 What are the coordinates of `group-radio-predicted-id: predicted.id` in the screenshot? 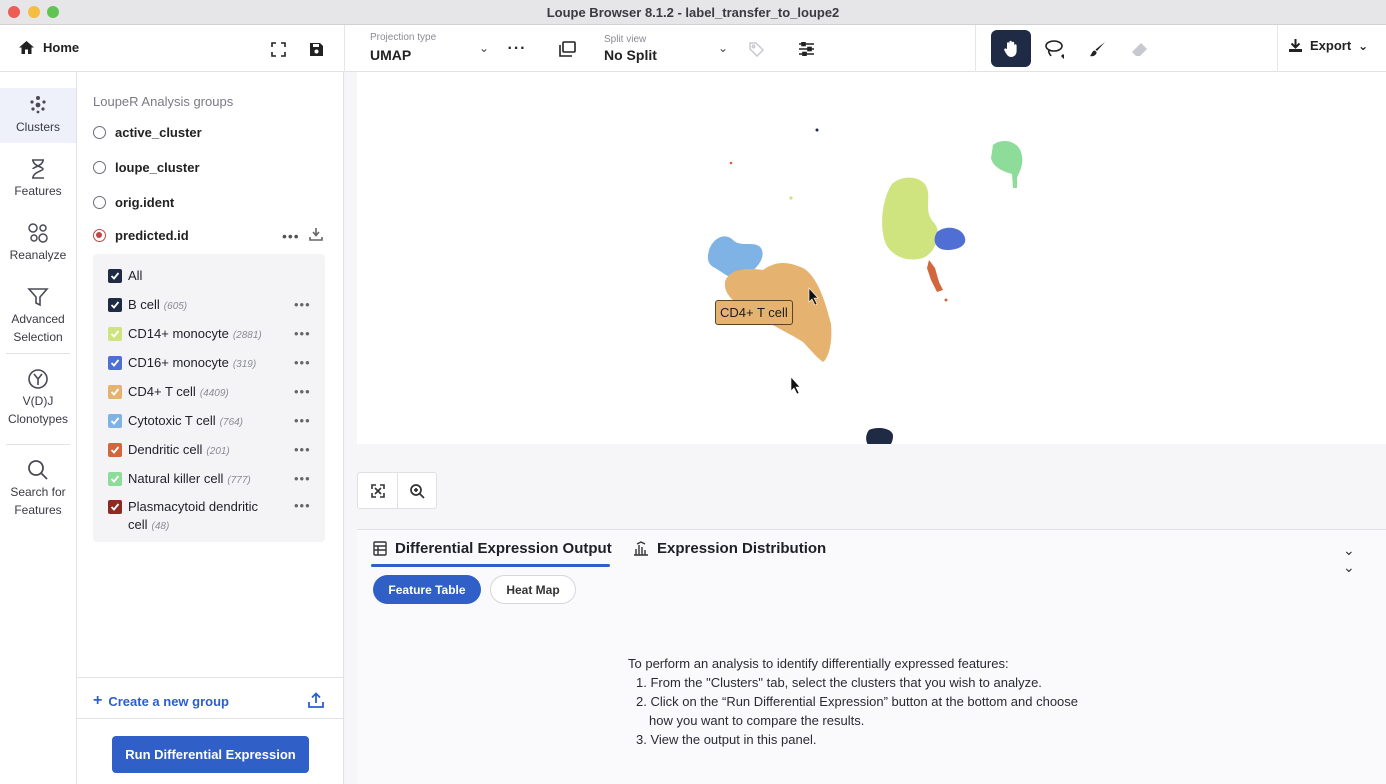 It's located at (141, 235).